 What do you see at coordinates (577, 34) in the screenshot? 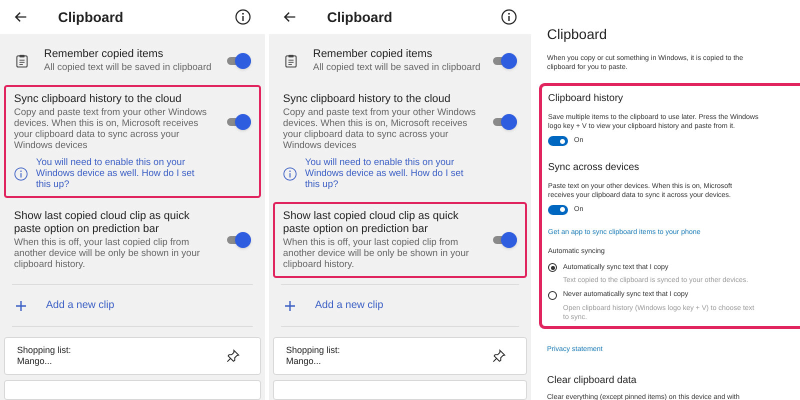
I see `page-title: Clipboard` at bounding box center [577, 34].